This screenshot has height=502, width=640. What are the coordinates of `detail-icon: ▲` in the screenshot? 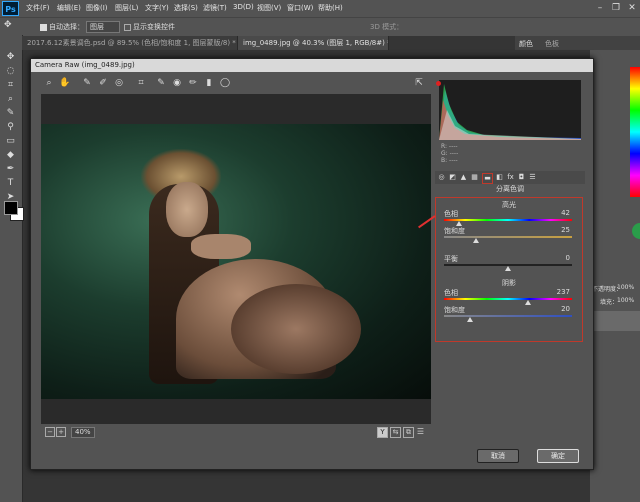 It's located at (463, 177).